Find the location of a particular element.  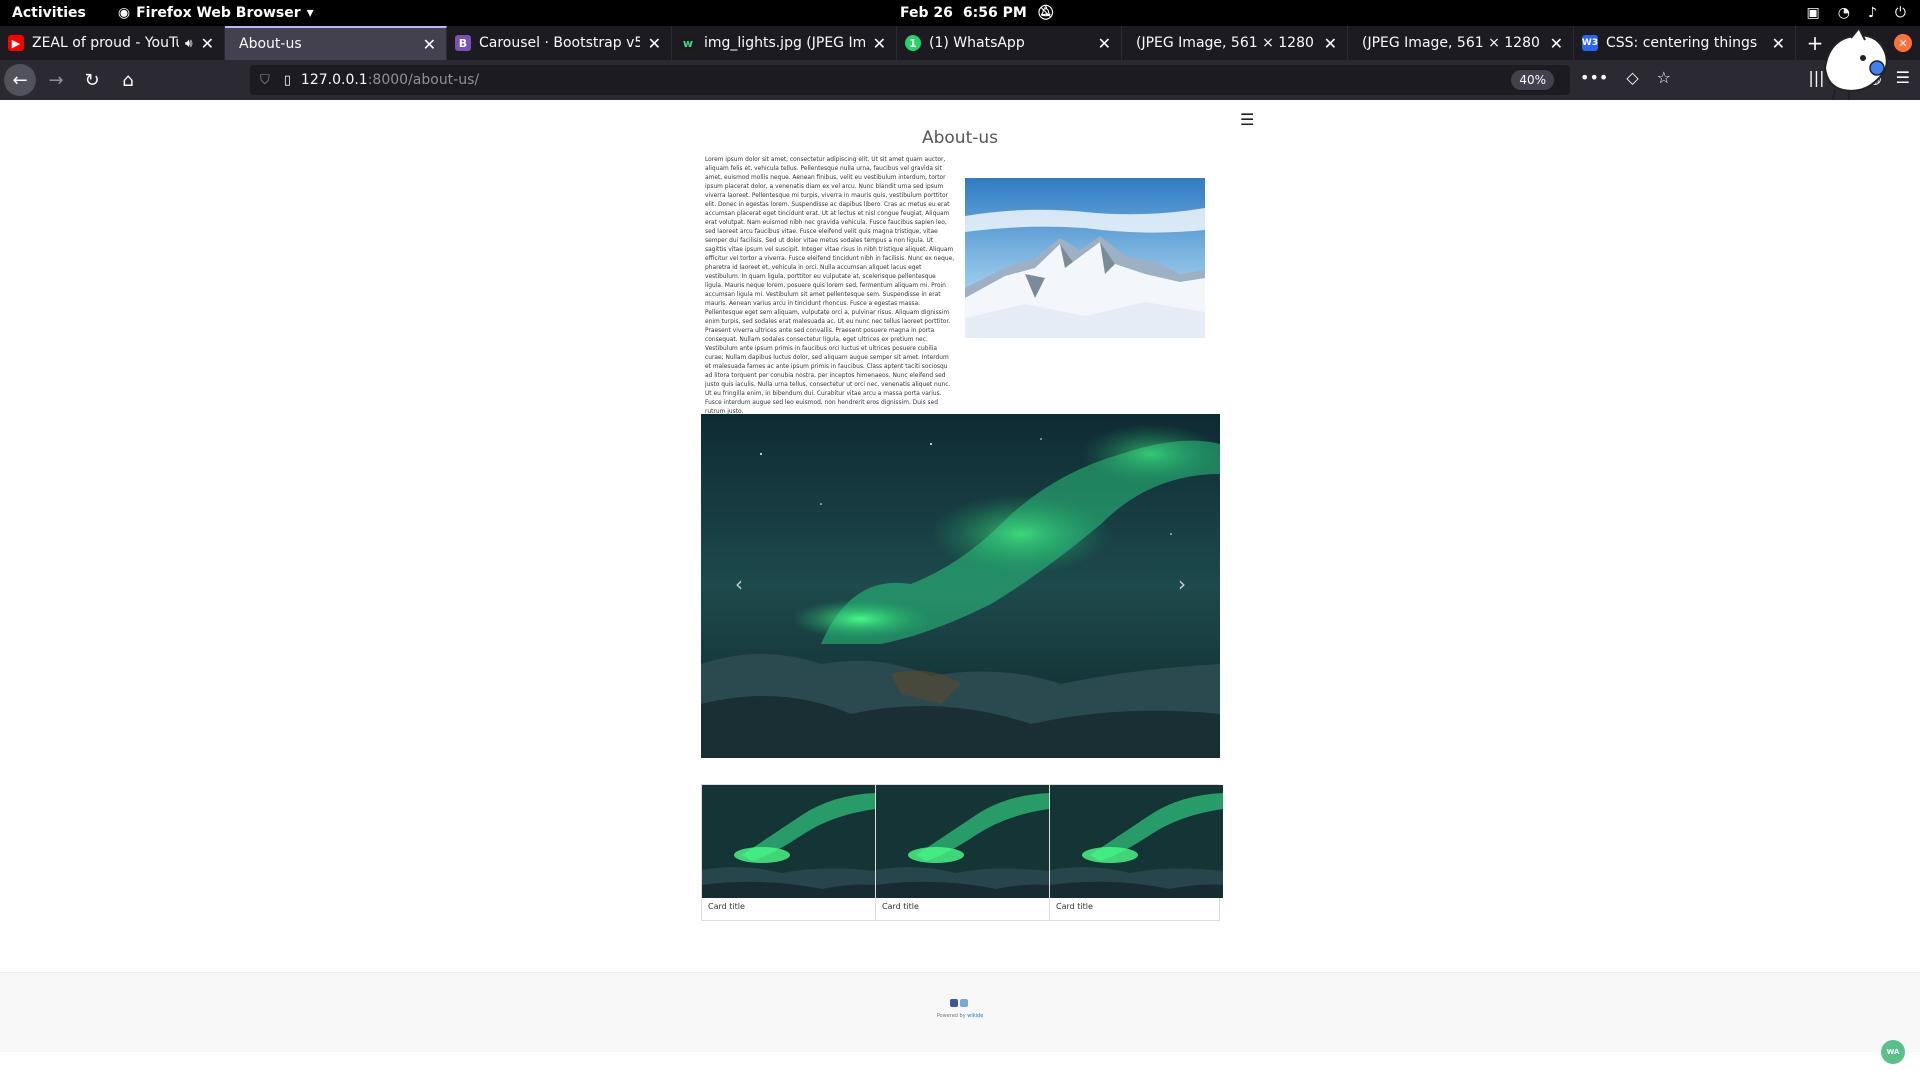

forward-button: → is located at coordinates (56, 80).